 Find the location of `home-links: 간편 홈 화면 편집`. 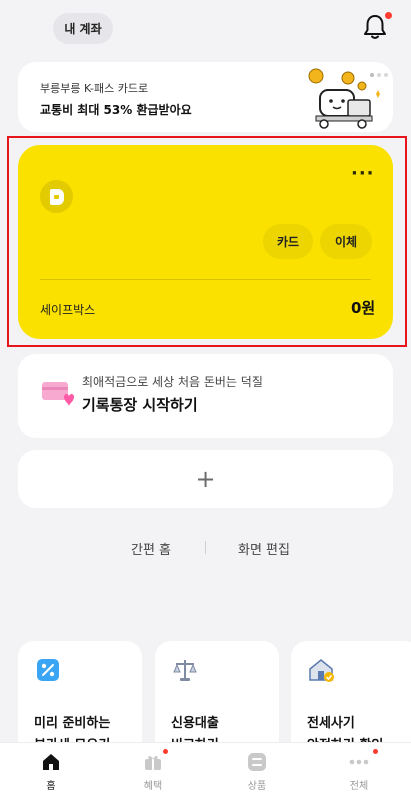

home-links: 간편 홈 화면 편집 is located at coordinates (205, 548).